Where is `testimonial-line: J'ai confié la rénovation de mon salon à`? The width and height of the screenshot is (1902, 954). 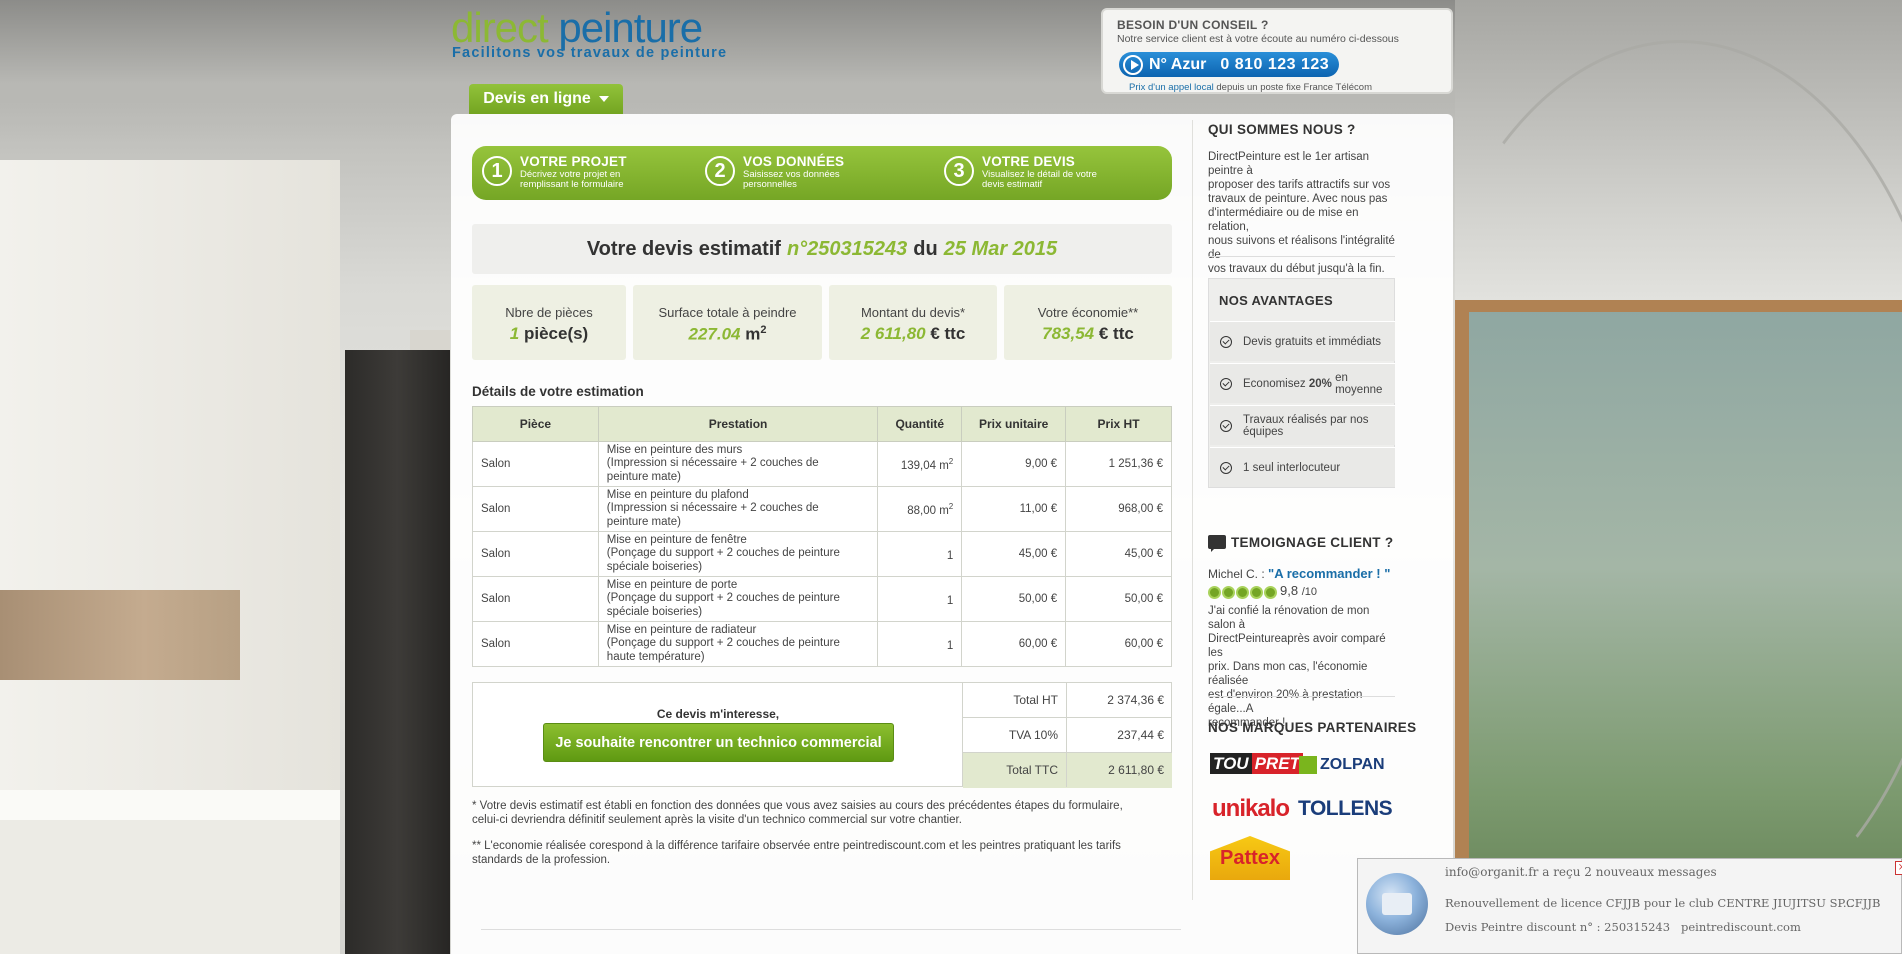 testimonial-line: J'ai confié la rénovation de mon salon à is located at coordinates (1289, 618).